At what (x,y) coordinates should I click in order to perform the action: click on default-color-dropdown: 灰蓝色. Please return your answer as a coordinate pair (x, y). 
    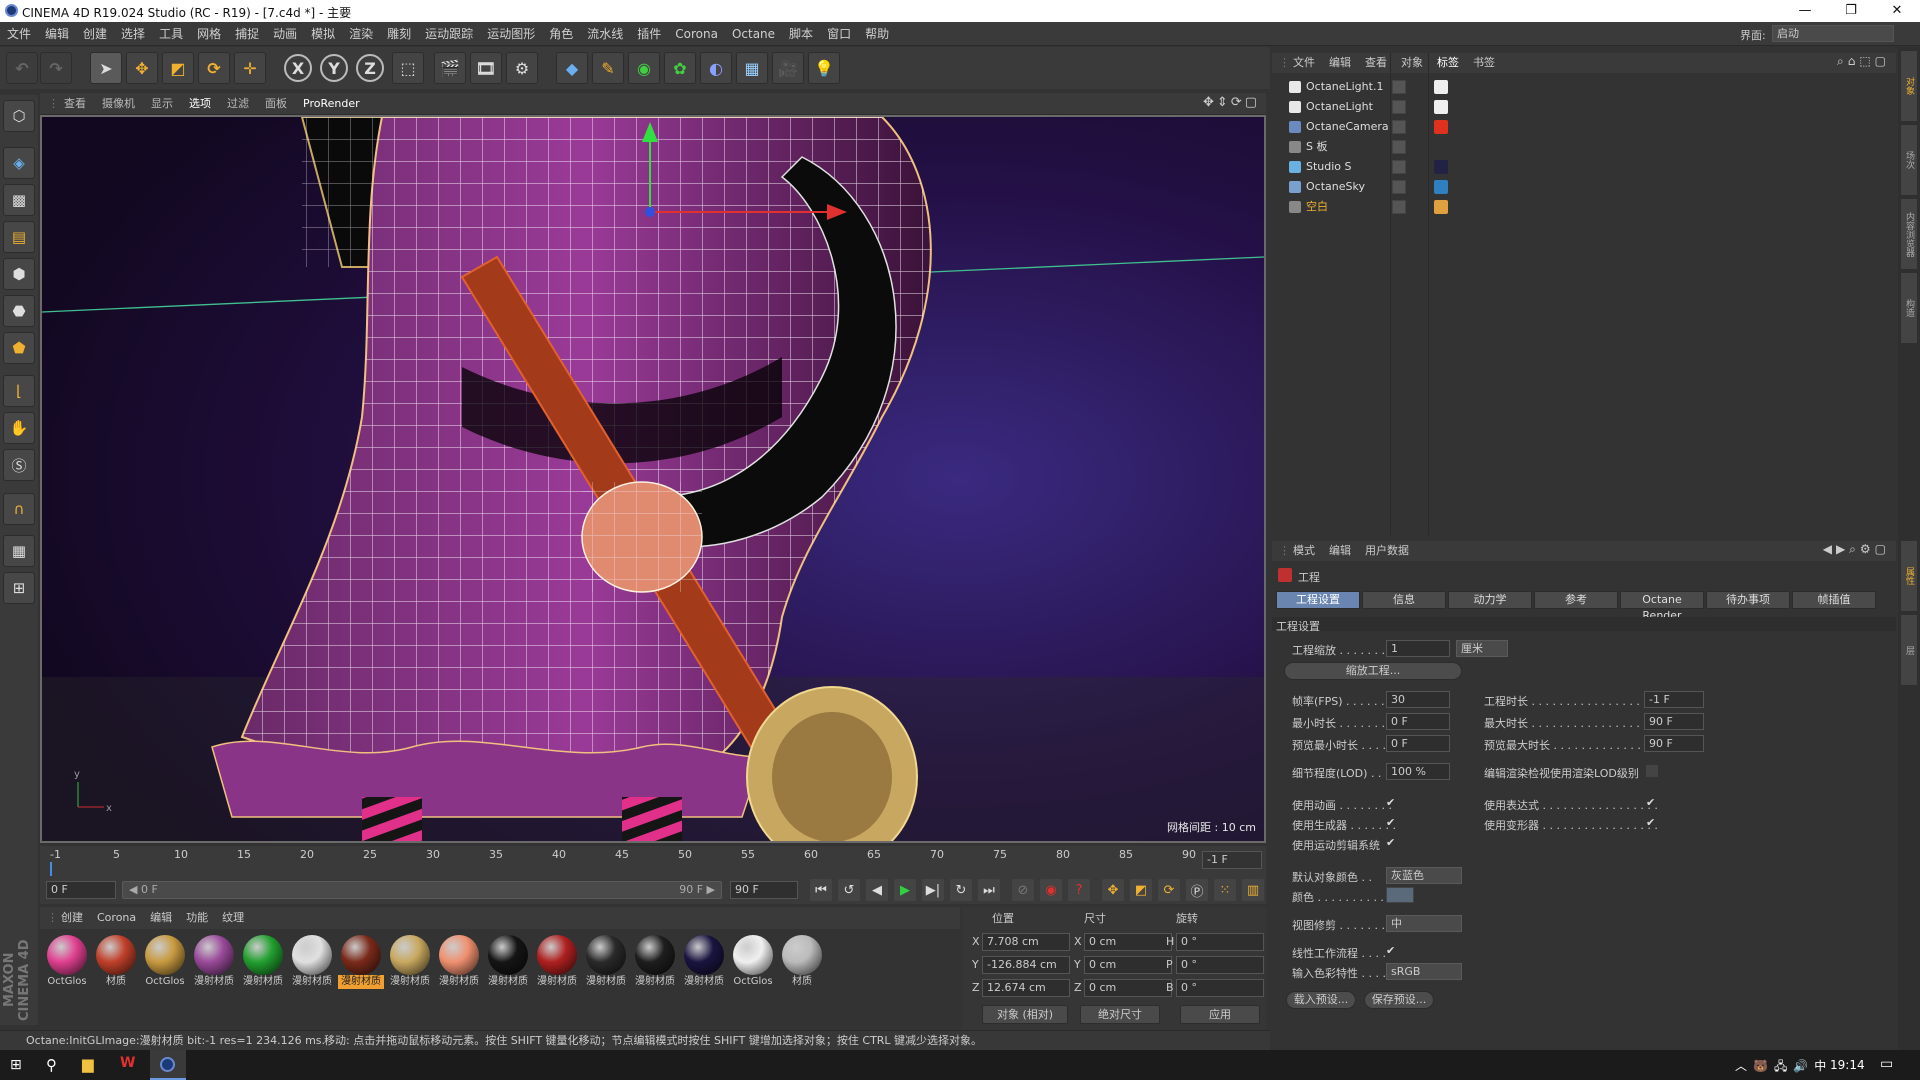
    Looking at the image, I should click on (1424, 875).